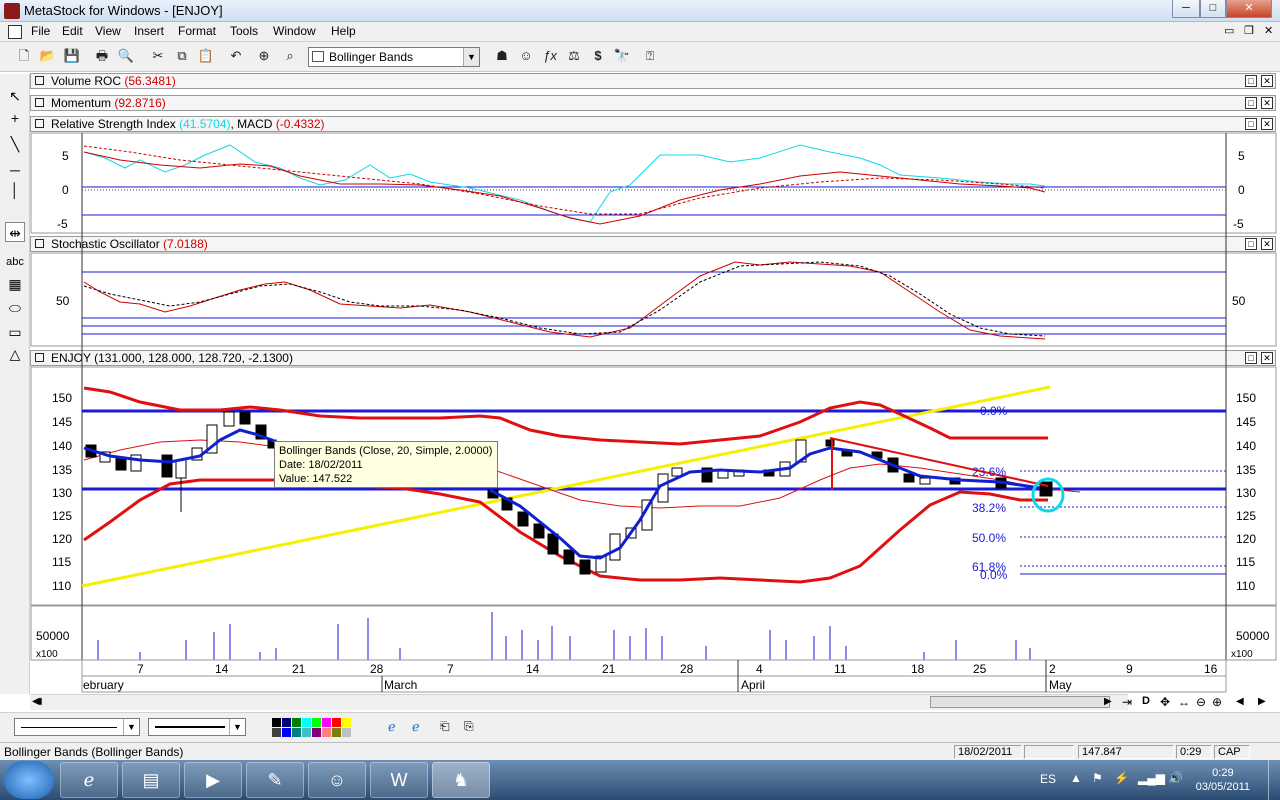  I want to click on status-spacer, so click(1049, 752).